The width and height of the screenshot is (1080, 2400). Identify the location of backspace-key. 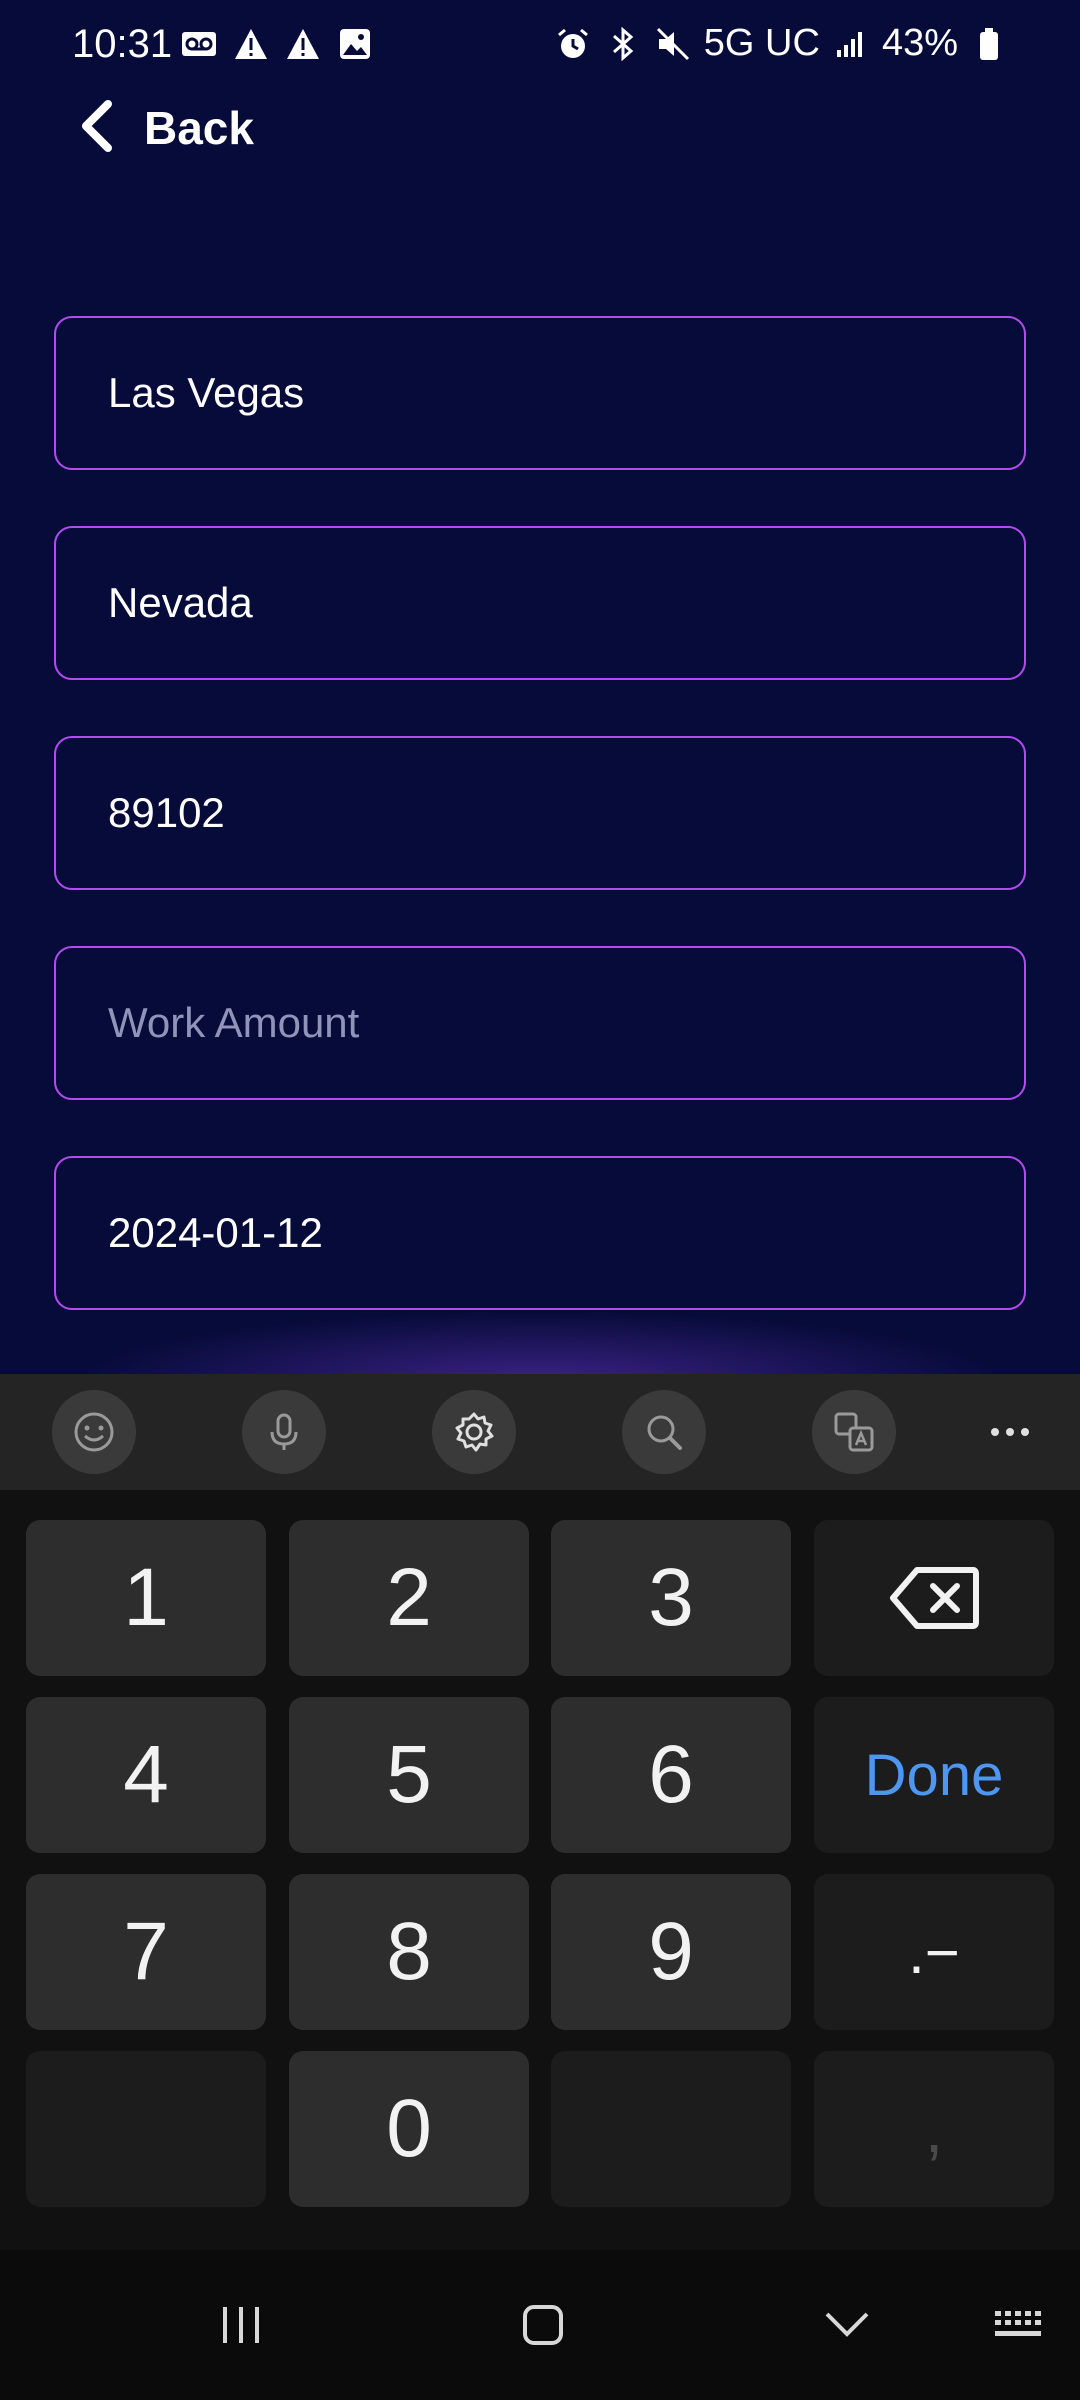
(934, 1598).